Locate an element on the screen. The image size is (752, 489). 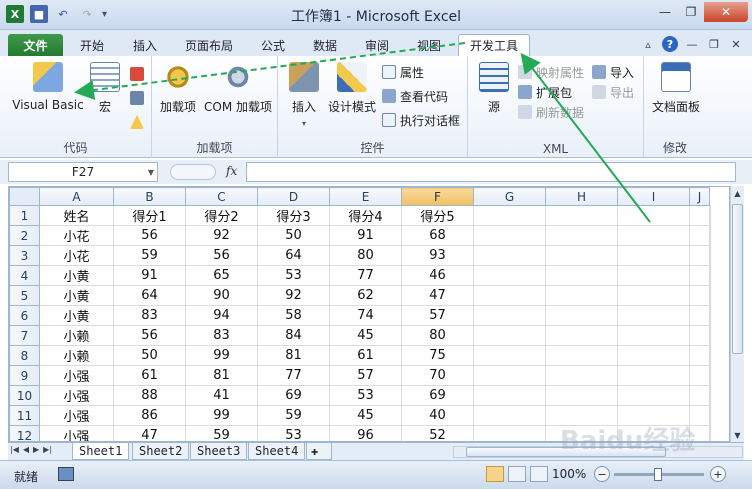
cell: 88 is located at coordinates (149, 395).